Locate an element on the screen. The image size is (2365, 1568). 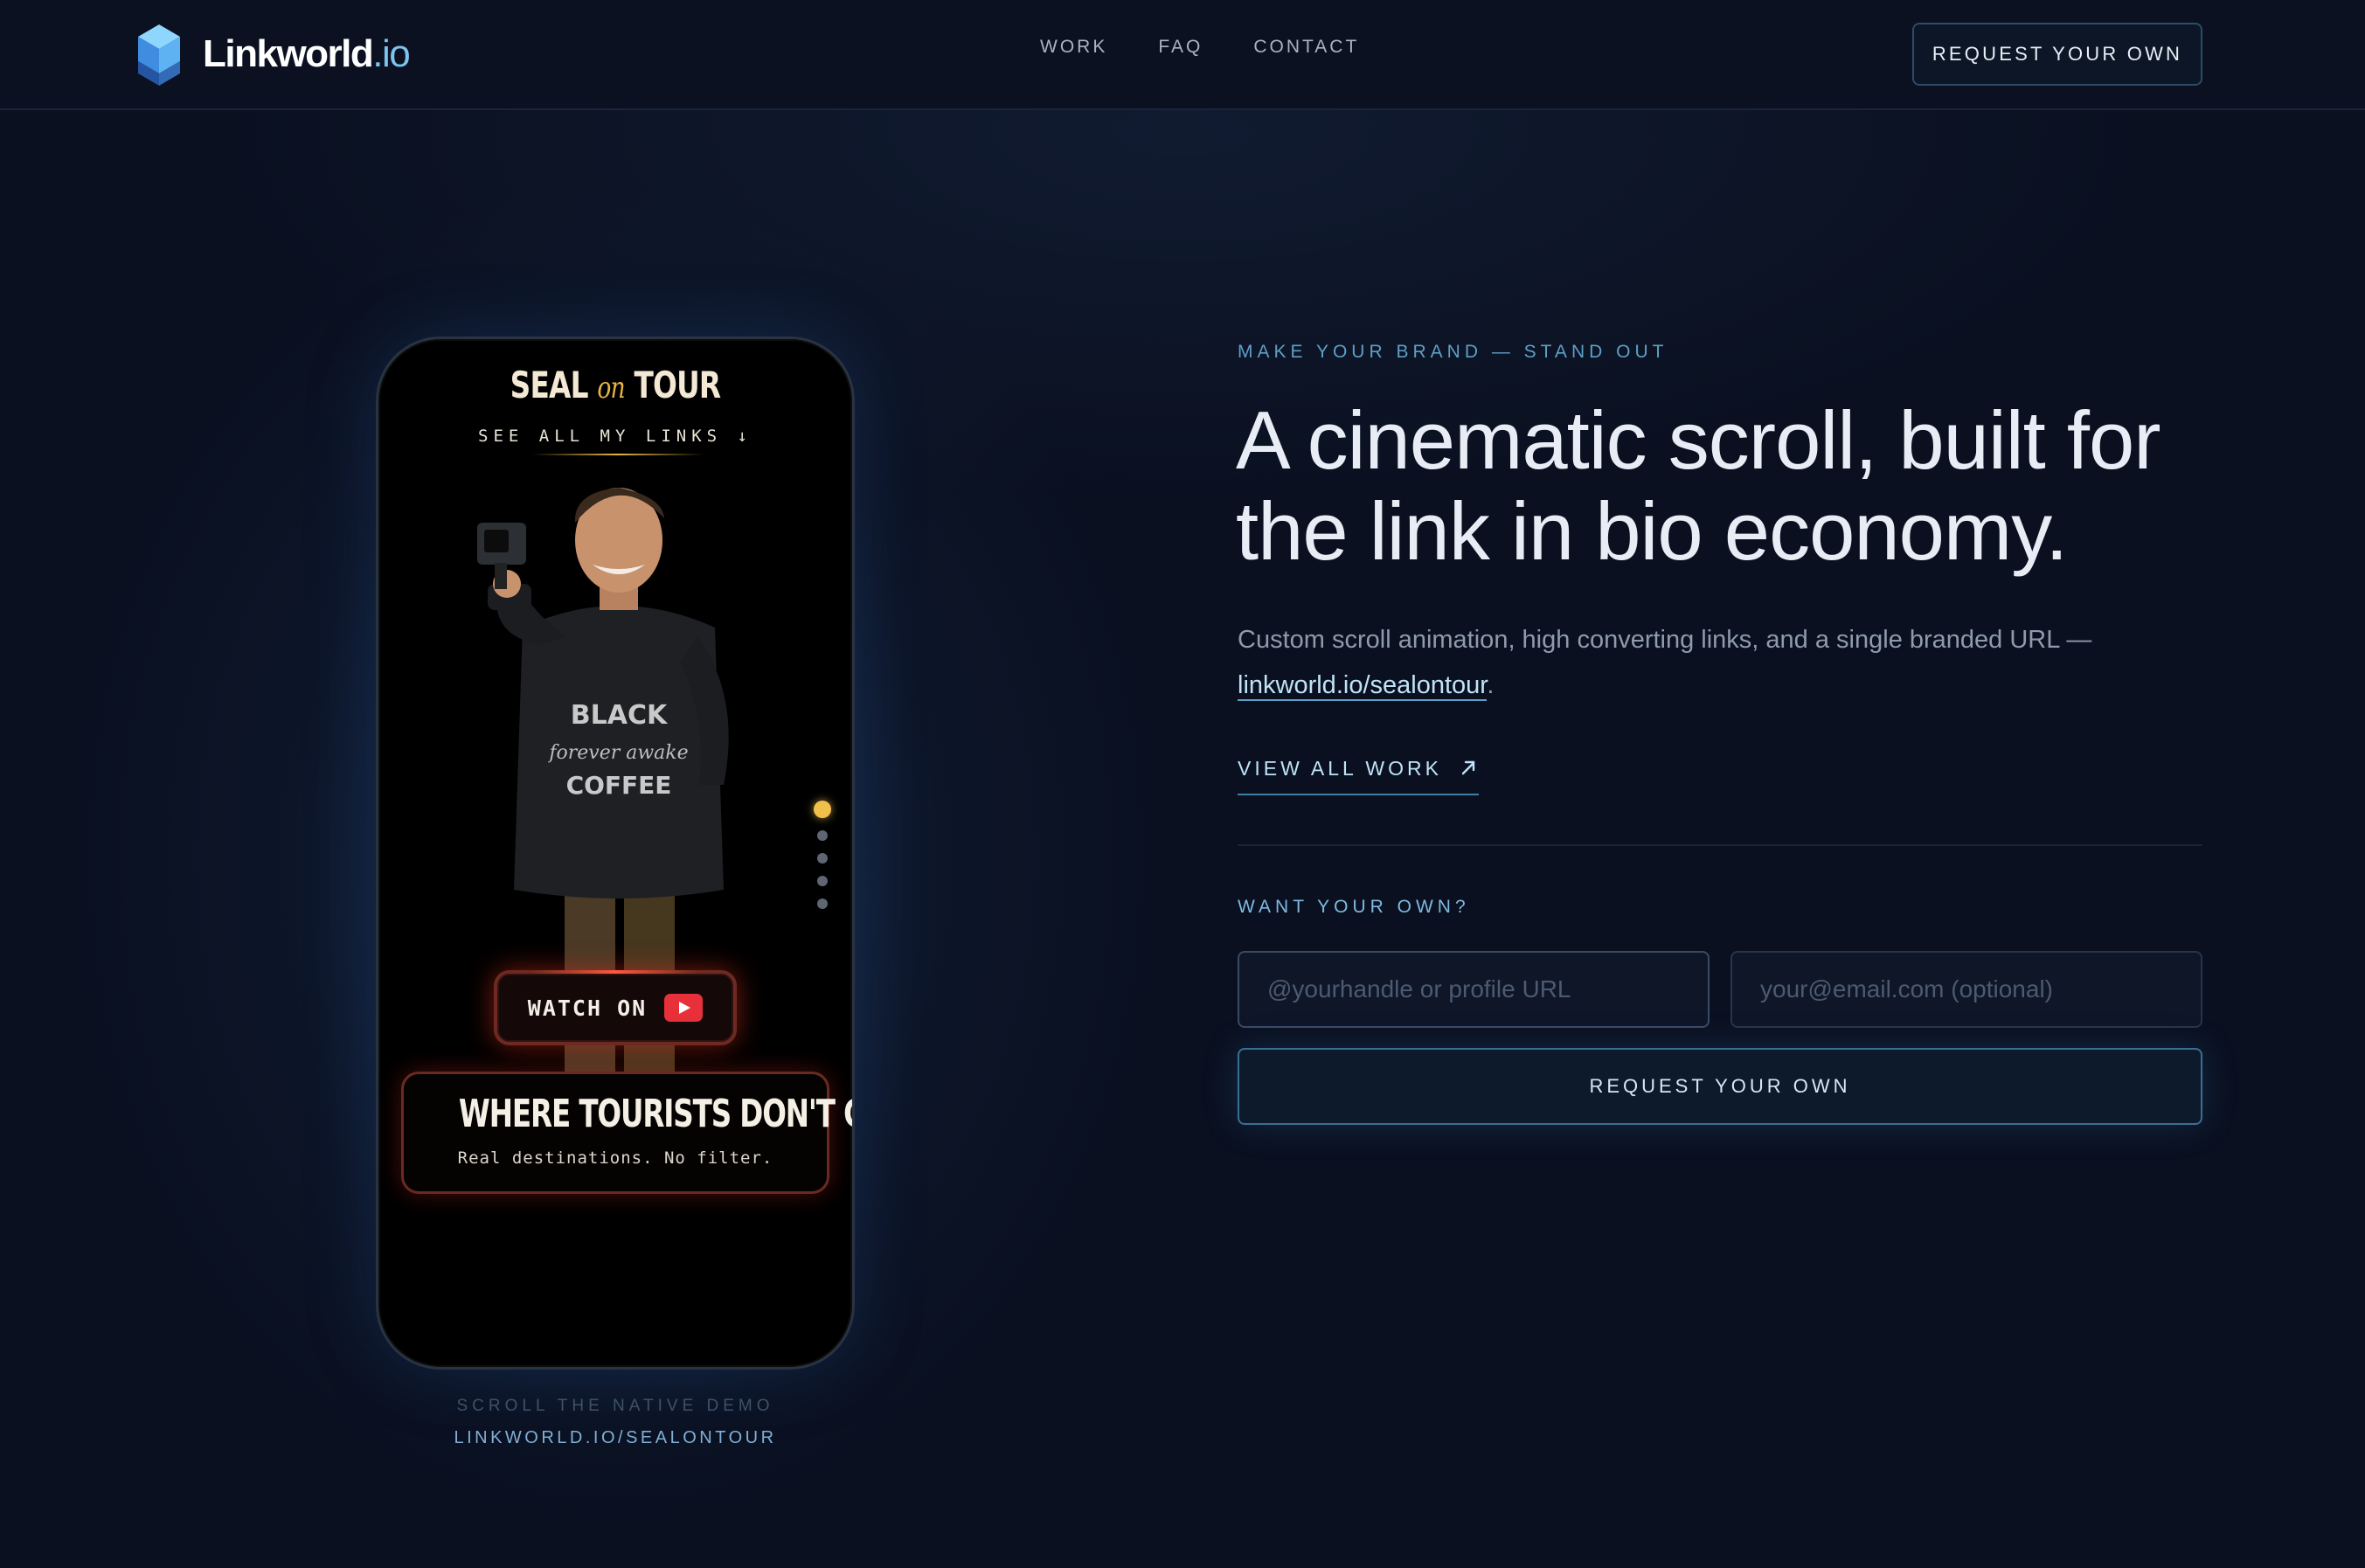
email-input is located at coordinates (1966, 990).